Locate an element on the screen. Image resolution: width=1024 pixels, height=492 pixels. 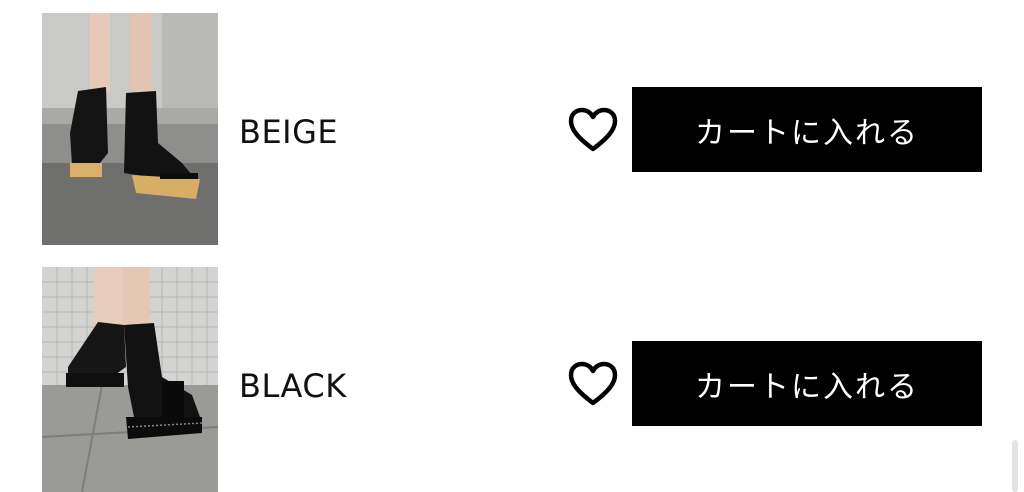
product-thumbnail-beige is located at coordinates (130, 129).